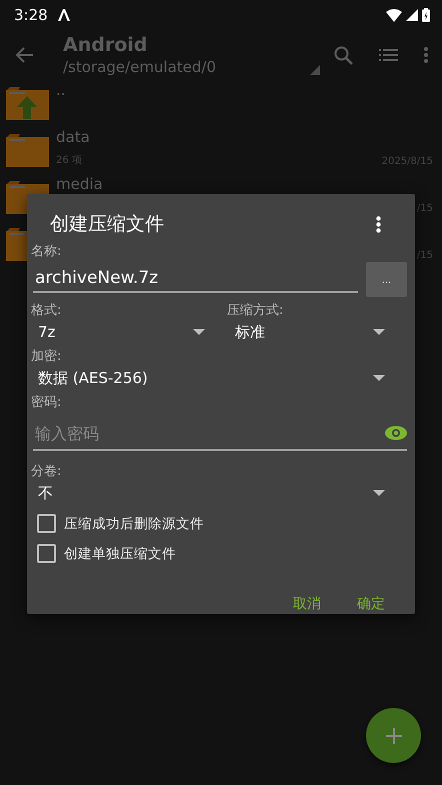  I want to click on status-time: 3:28, so click(31, 15).